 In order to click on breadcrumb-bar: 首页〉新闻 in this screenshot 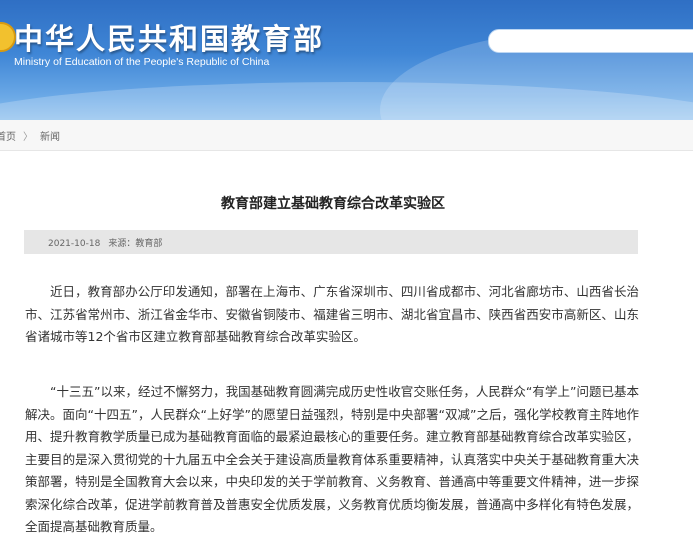, I will do `click(346, 135)`.